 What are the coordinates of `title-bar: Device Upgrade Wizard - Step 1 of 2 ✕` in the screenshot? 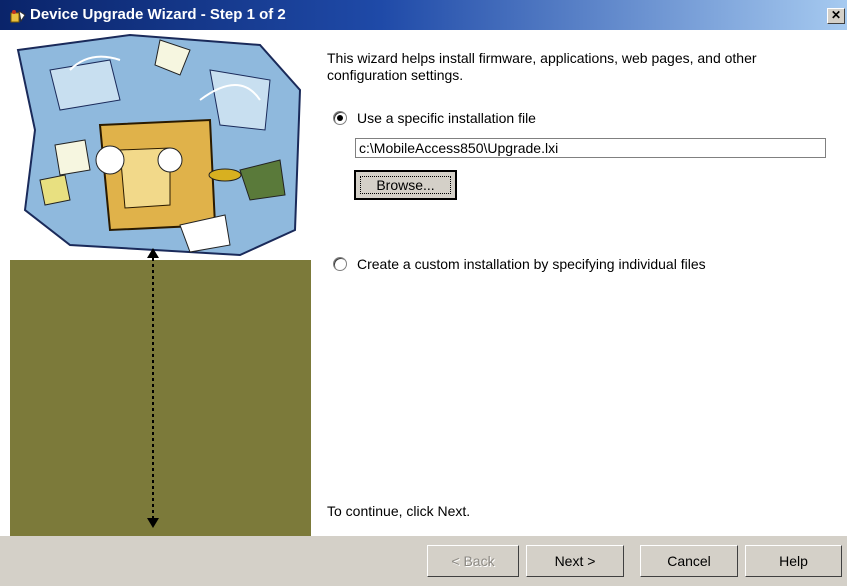 It's located at (423, 15).